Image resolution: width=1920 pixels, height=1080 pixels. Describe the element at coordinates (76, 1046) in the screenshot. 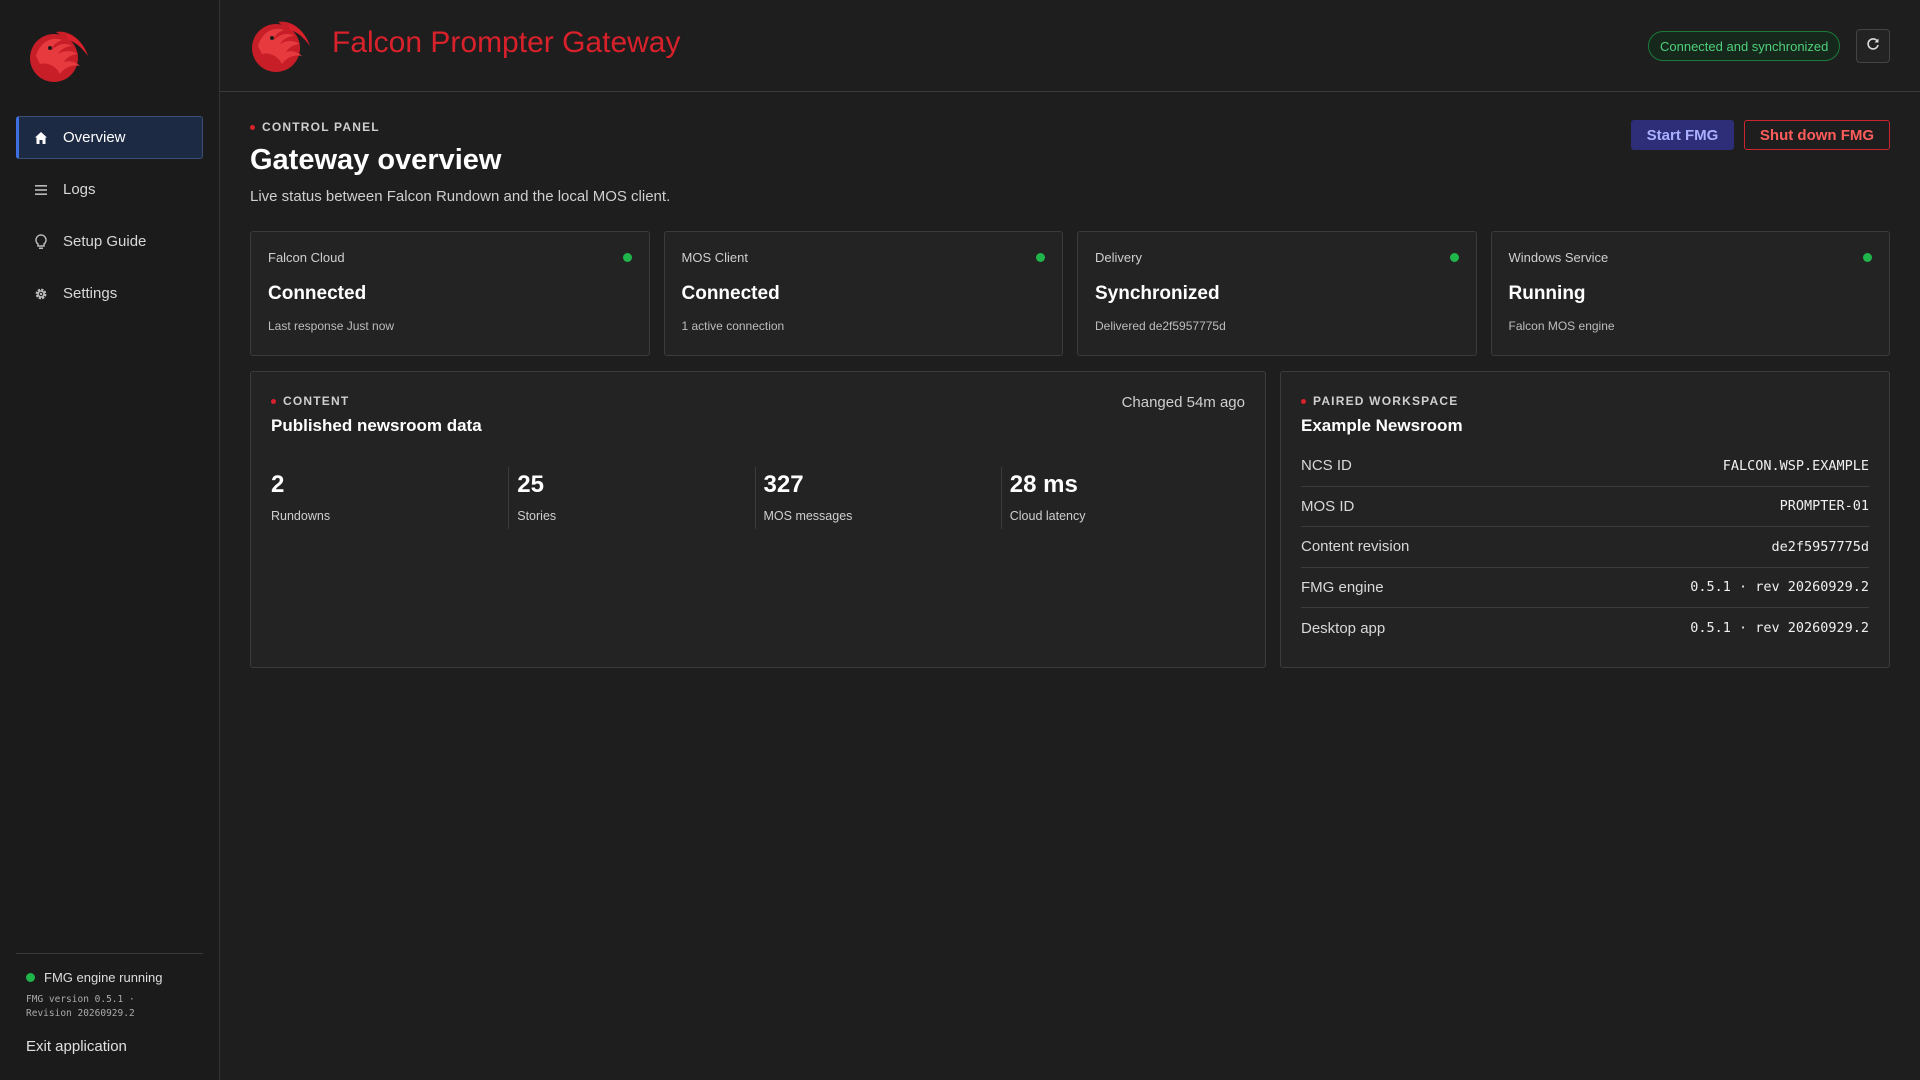

I see `exit-application-link: Exit application` at that location.